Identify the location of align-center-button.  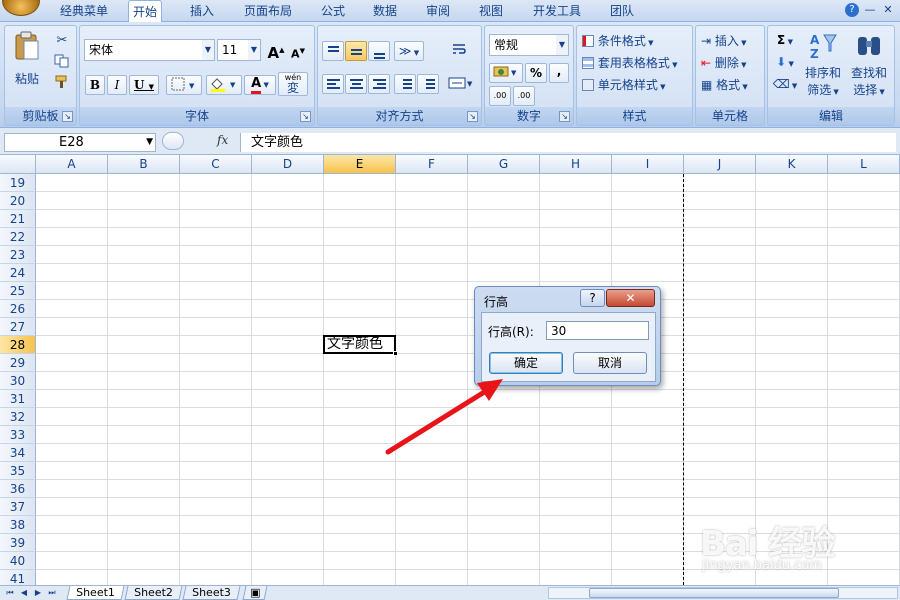
(356, 84).